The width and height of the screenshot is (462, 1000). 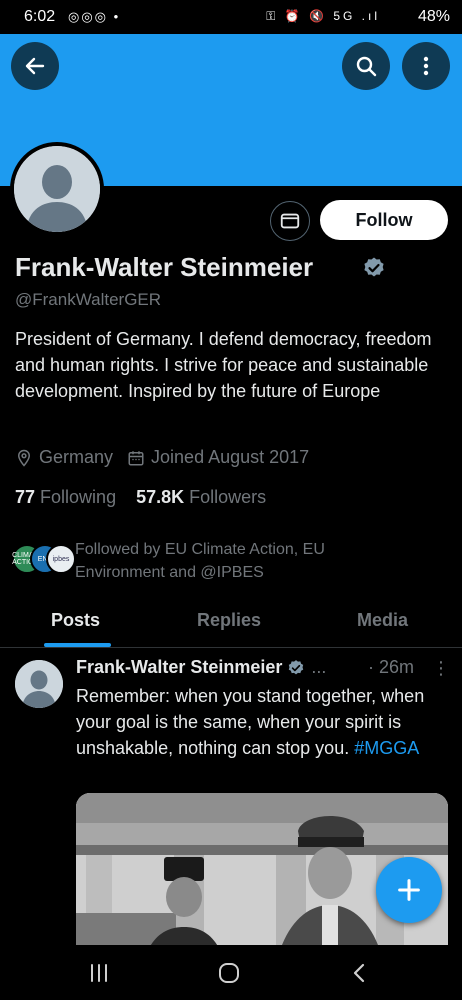 What do you see at coordinates (228, 497) in the screenshot?
I see `followers-label: Followers` at bounding box center [228, 497].